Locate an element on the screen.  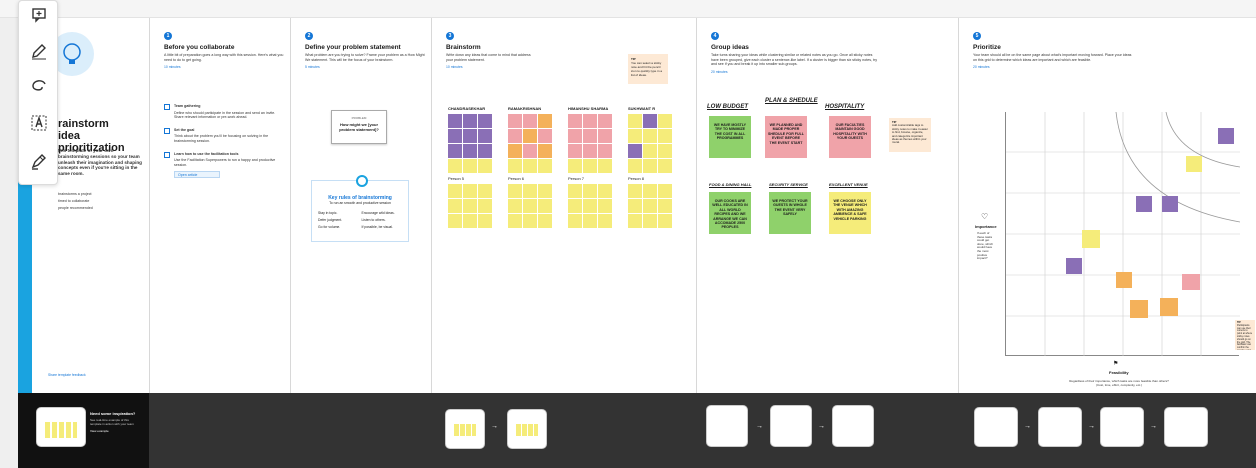
example-thumbnail is located at coordinates (61, 427).